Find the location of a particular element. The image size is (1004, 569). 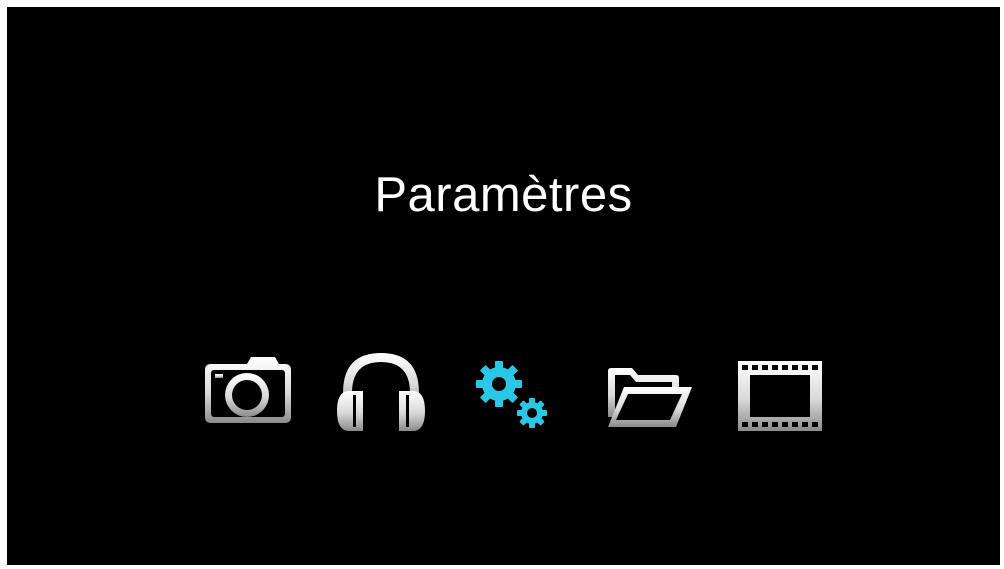

menu-item-music is located at coordinates (381, 392).